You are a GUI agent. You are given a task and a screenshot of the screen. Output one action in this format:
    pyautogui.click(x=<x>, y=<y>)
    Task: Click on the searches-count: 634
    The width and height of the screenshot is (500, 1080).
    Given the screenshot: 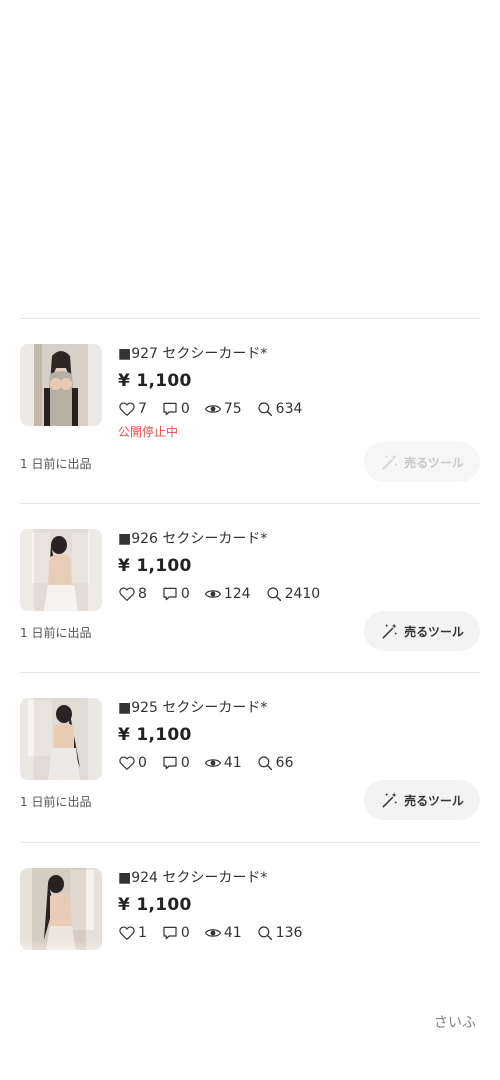 What is the action you would take?
    pyautogui.click(x=289, y=409)
    